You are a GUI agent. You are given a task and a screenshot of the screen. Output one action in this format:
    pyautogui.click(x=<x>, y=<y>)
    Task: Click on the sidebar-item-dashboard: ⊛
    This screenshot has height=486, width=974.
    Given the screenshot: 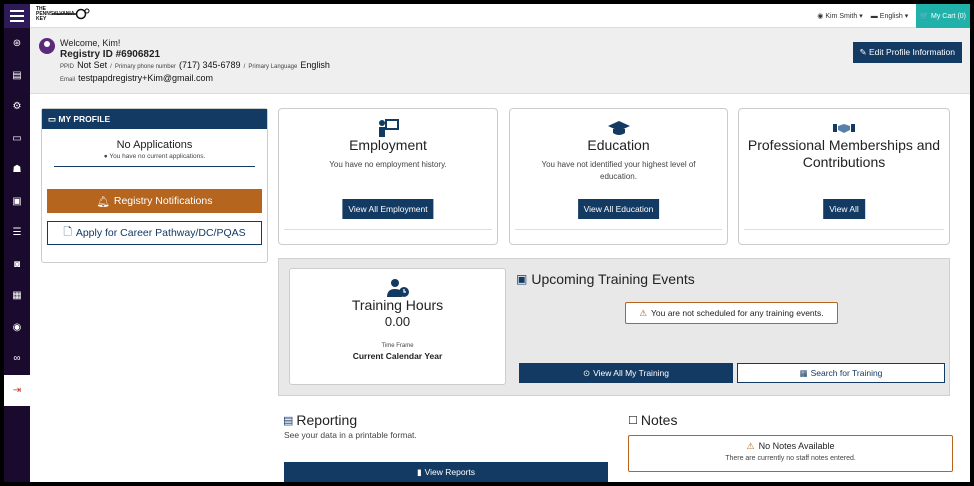 What is the action you would take?
    pyautogui.click(x=17, y=44)
    